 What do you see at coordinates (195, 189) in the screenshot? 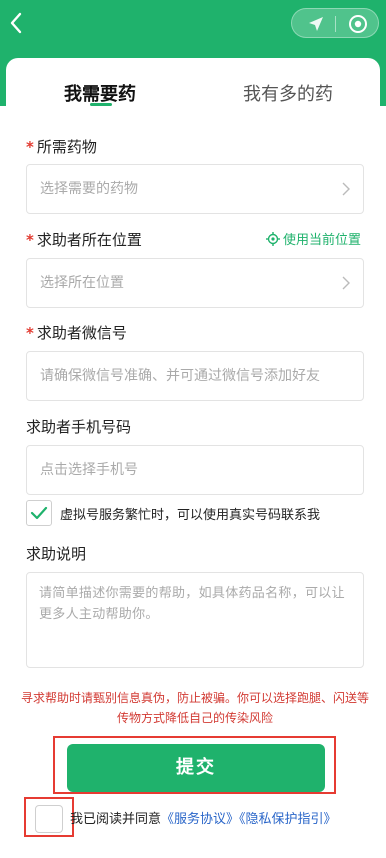
I see `medicine-select: 选择需要的药物` at bounding box center [195, 189].